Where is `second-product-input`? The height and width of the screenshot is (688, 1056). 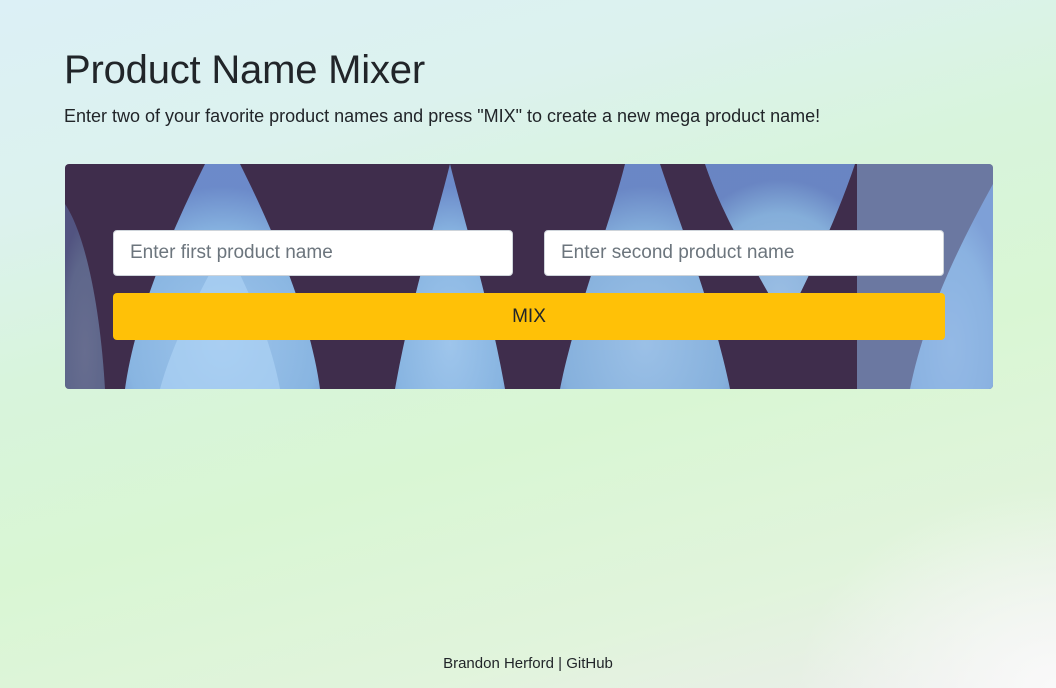
second-product-input is located at coordinates (744, 253).